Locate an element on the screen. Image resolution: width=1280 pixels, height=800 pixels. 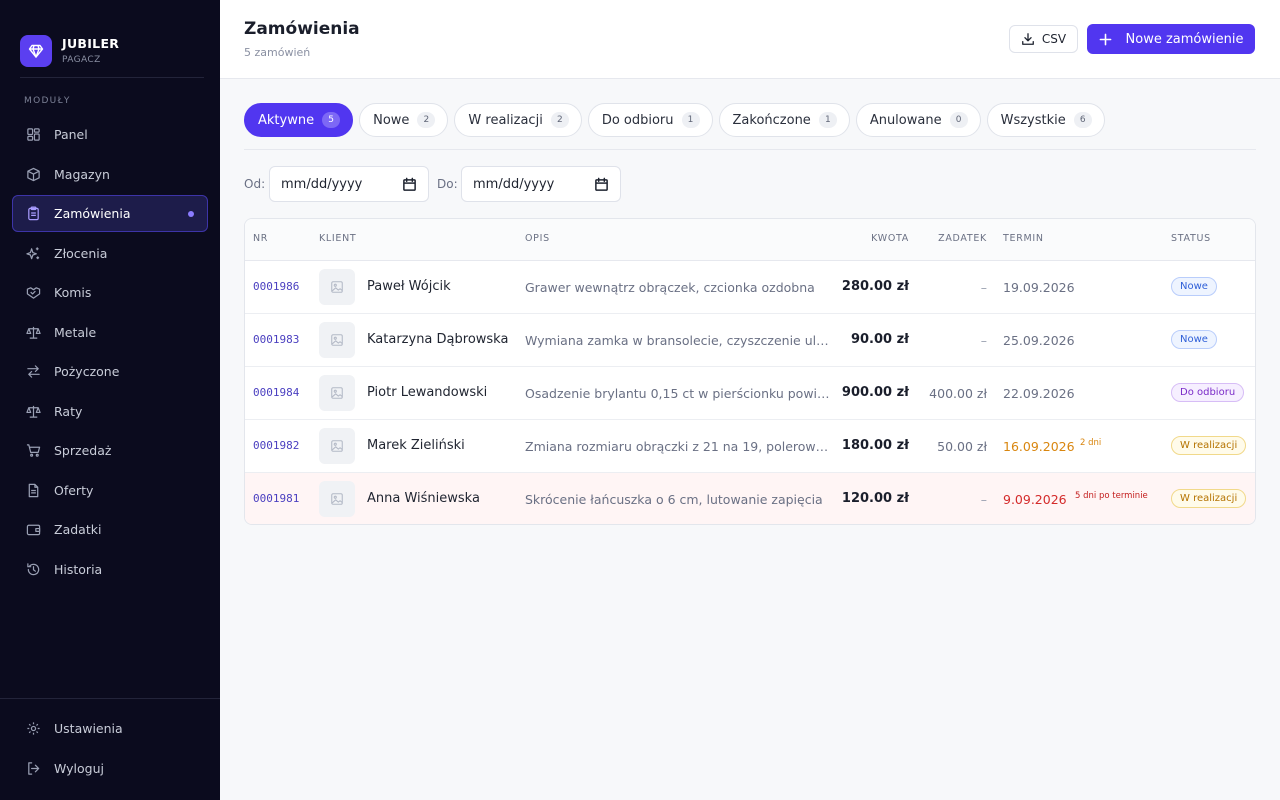
scale-icon is located at coordinates (33, 332).